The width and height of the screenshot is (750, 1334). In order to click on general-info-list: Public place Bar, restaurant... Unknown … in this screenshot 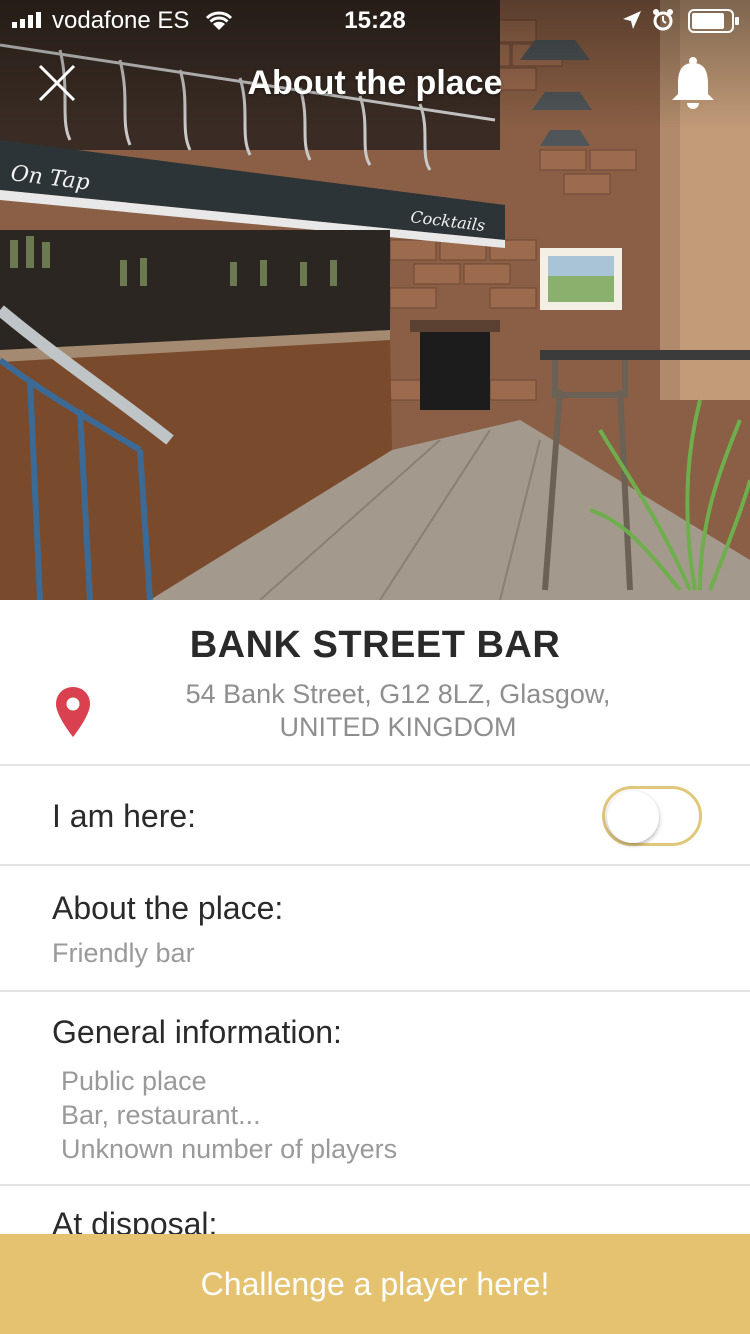, I will do `click(229, 1115)`.